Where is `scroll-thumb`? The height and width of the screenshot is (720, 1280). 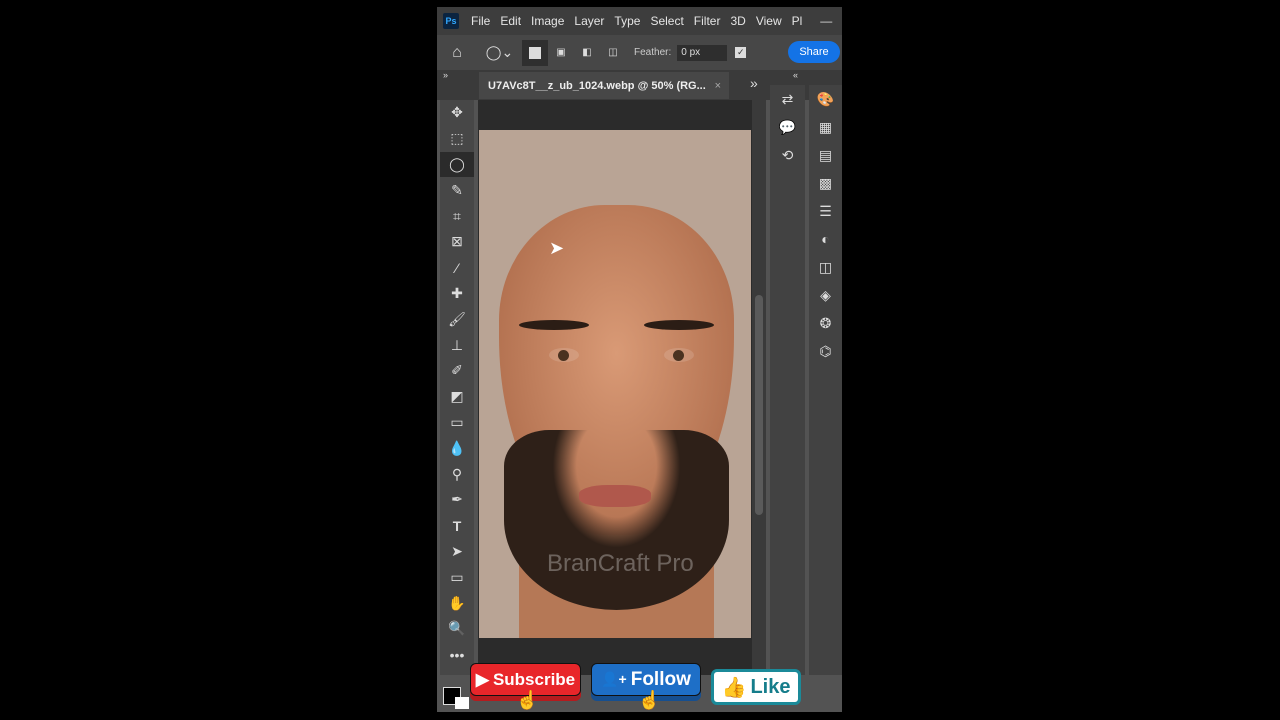 scroll-thumb is located at coordinates (759, 405).